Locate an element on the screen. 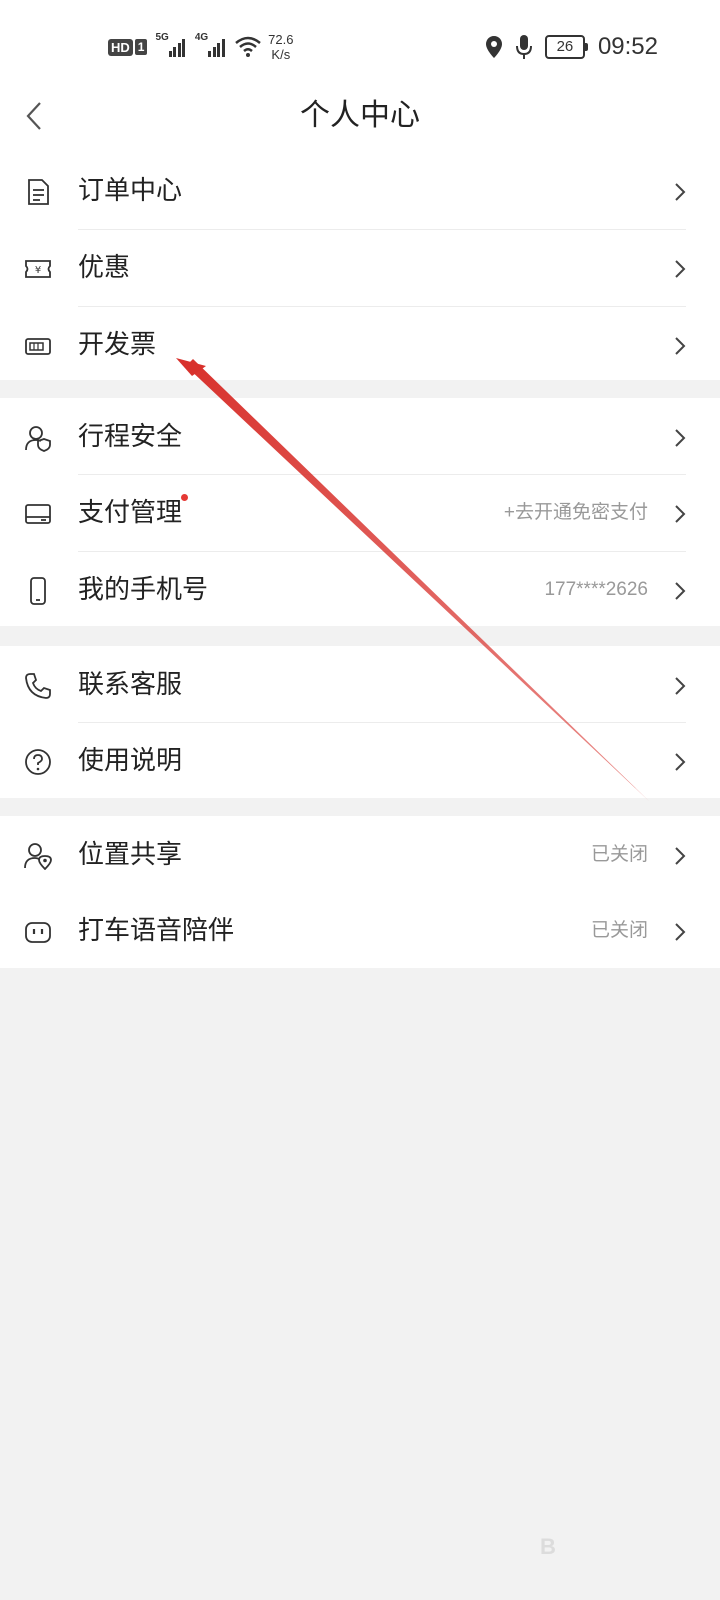 This screenshot has height=1600, width=720. invoice-icon is located at coordinates (38, 346).